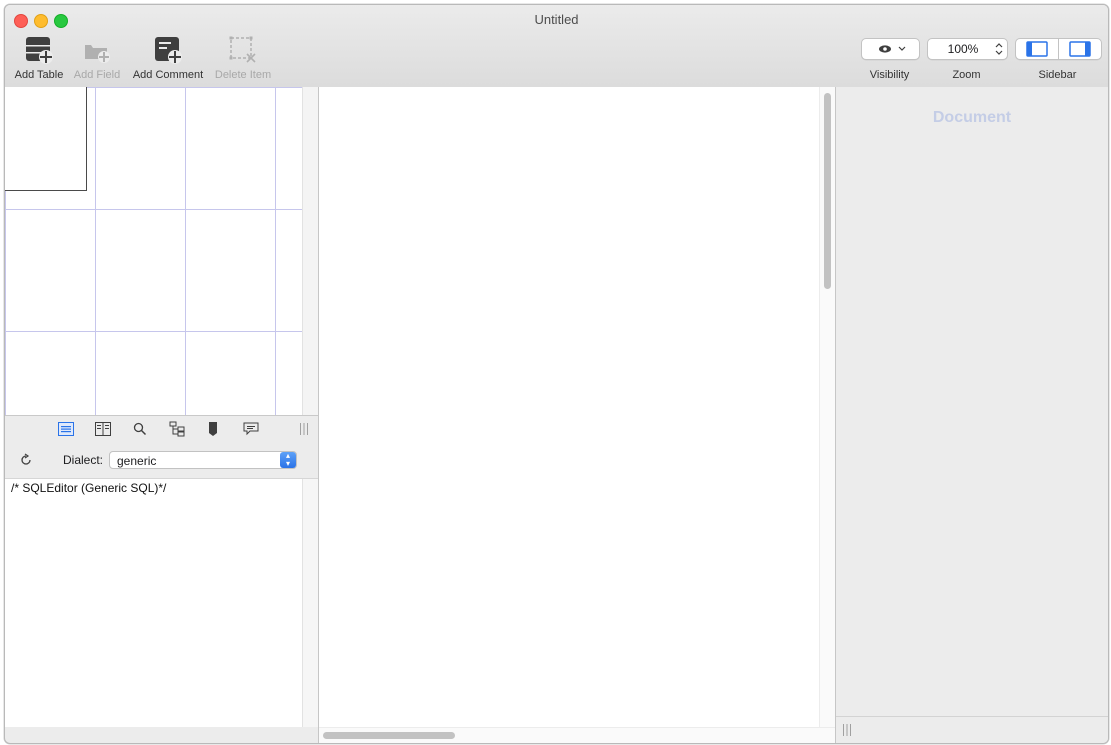 Image resolution: width=1111 pixels, height=745 pixels. I want to click on vertical-scroll-thumb, so click(827, 191).